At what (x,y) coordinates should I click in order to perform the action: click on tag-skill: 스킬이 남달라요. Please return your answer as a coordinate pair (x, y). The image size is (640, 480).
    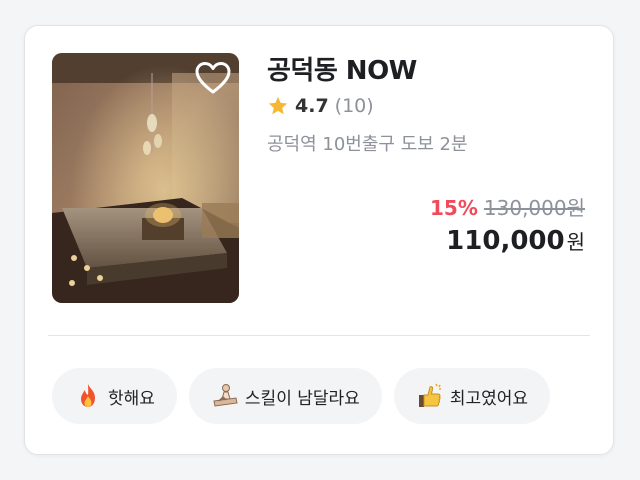
    Looking at the image, I should click on (285, 396).